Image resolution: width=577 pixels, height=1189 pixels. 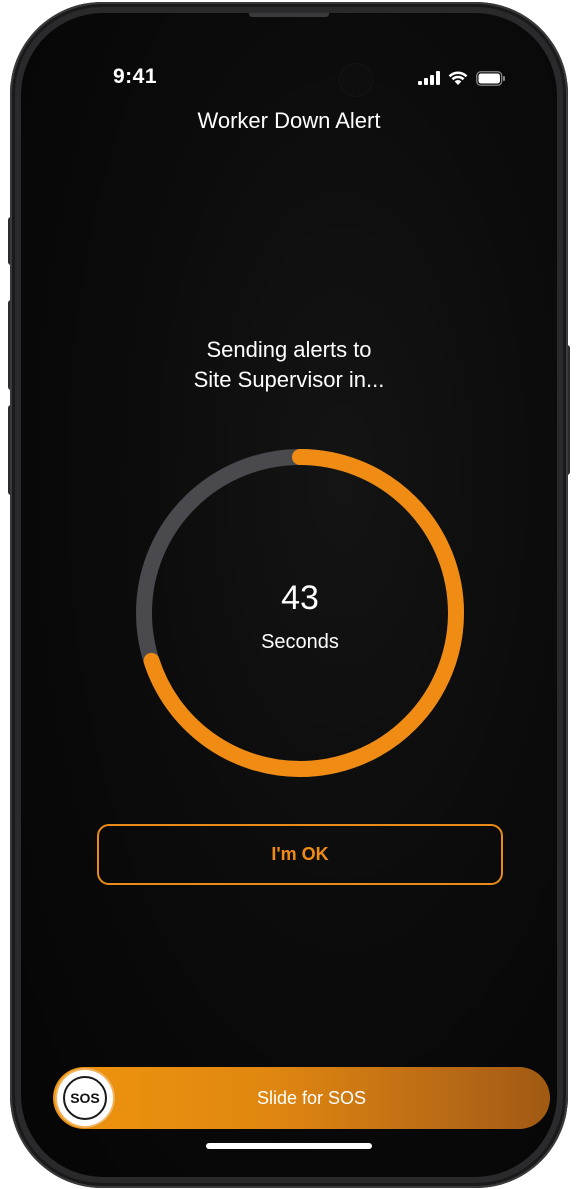 I want to click on sos-knob-label: SOS, so click(x=85, y=1098).